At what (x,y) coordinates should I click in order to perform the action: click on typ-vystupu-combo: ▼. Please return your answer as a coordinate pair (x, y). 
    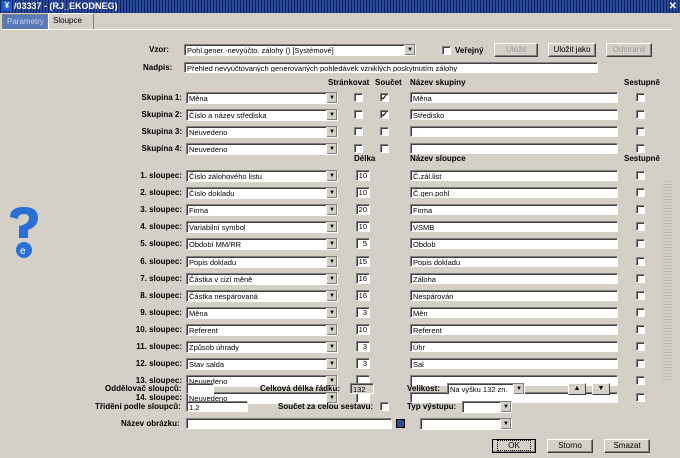
    Looking at the image, I should click on (487, 407).